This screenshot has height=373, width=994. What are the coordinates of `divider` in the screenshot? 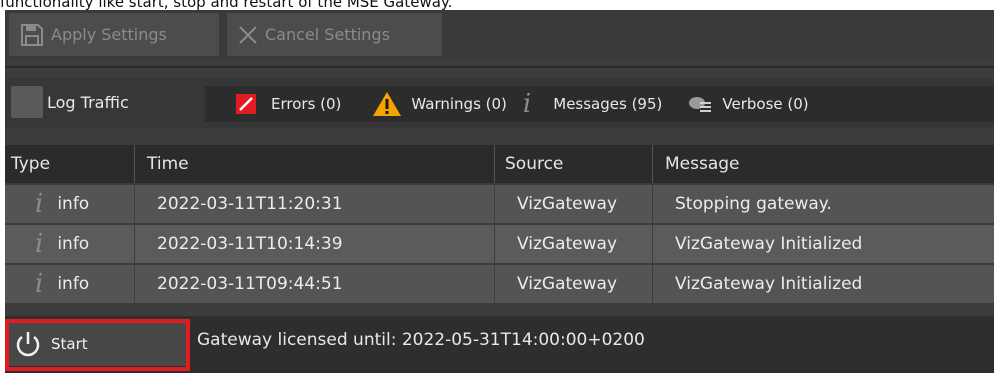 It's located at (499, 67).